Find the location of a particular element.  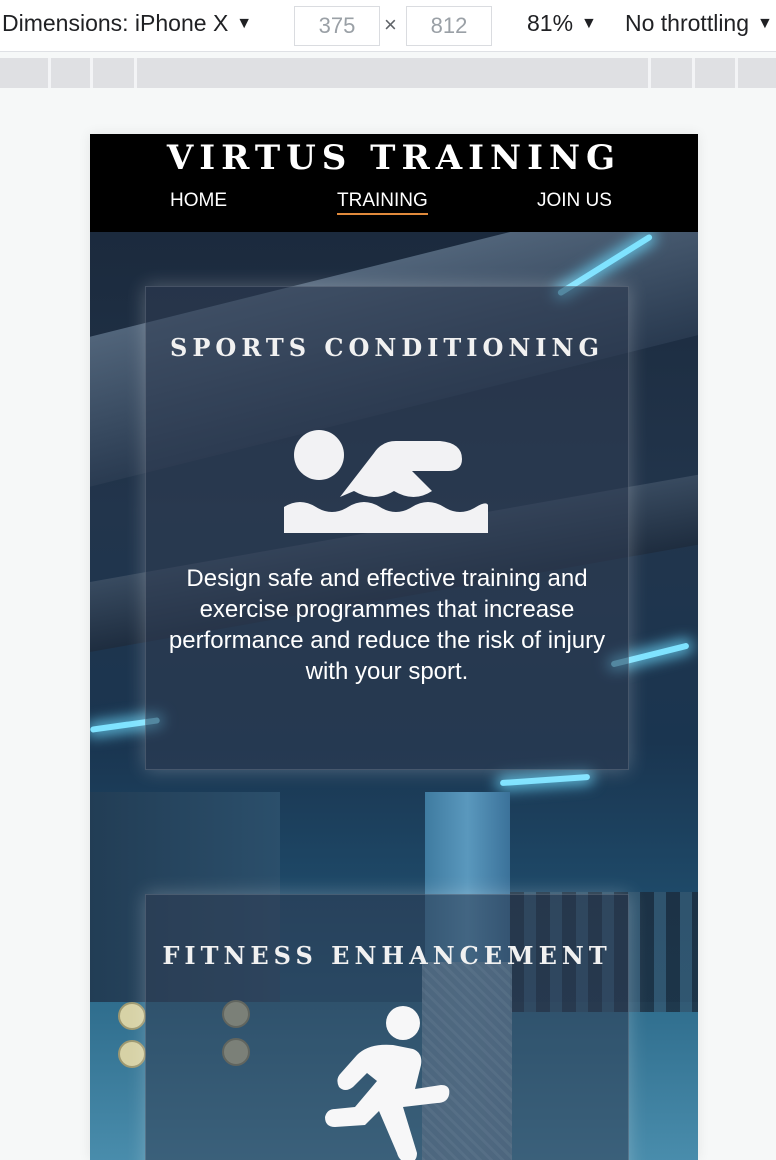

card-title: SPORTS CONDITIONING is located at coordinates (387, 347).